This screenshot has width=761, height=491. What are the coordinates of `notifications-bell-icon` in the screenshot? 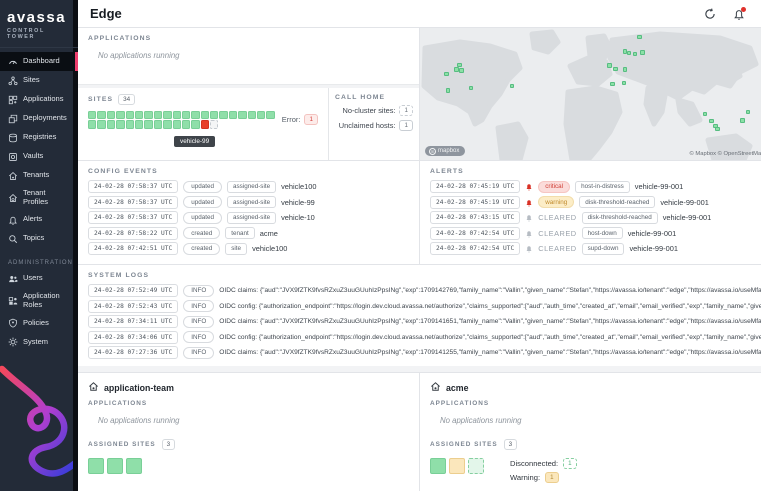 It's located at (739, 13).